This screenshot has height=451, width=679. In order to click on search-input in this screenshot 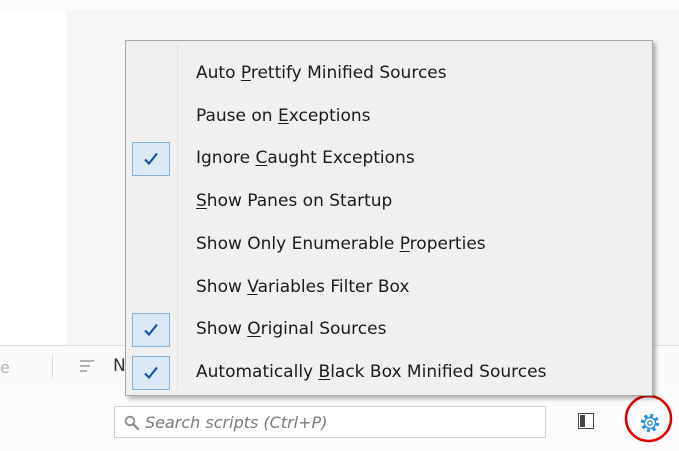, I will do `click(340, 422)`.